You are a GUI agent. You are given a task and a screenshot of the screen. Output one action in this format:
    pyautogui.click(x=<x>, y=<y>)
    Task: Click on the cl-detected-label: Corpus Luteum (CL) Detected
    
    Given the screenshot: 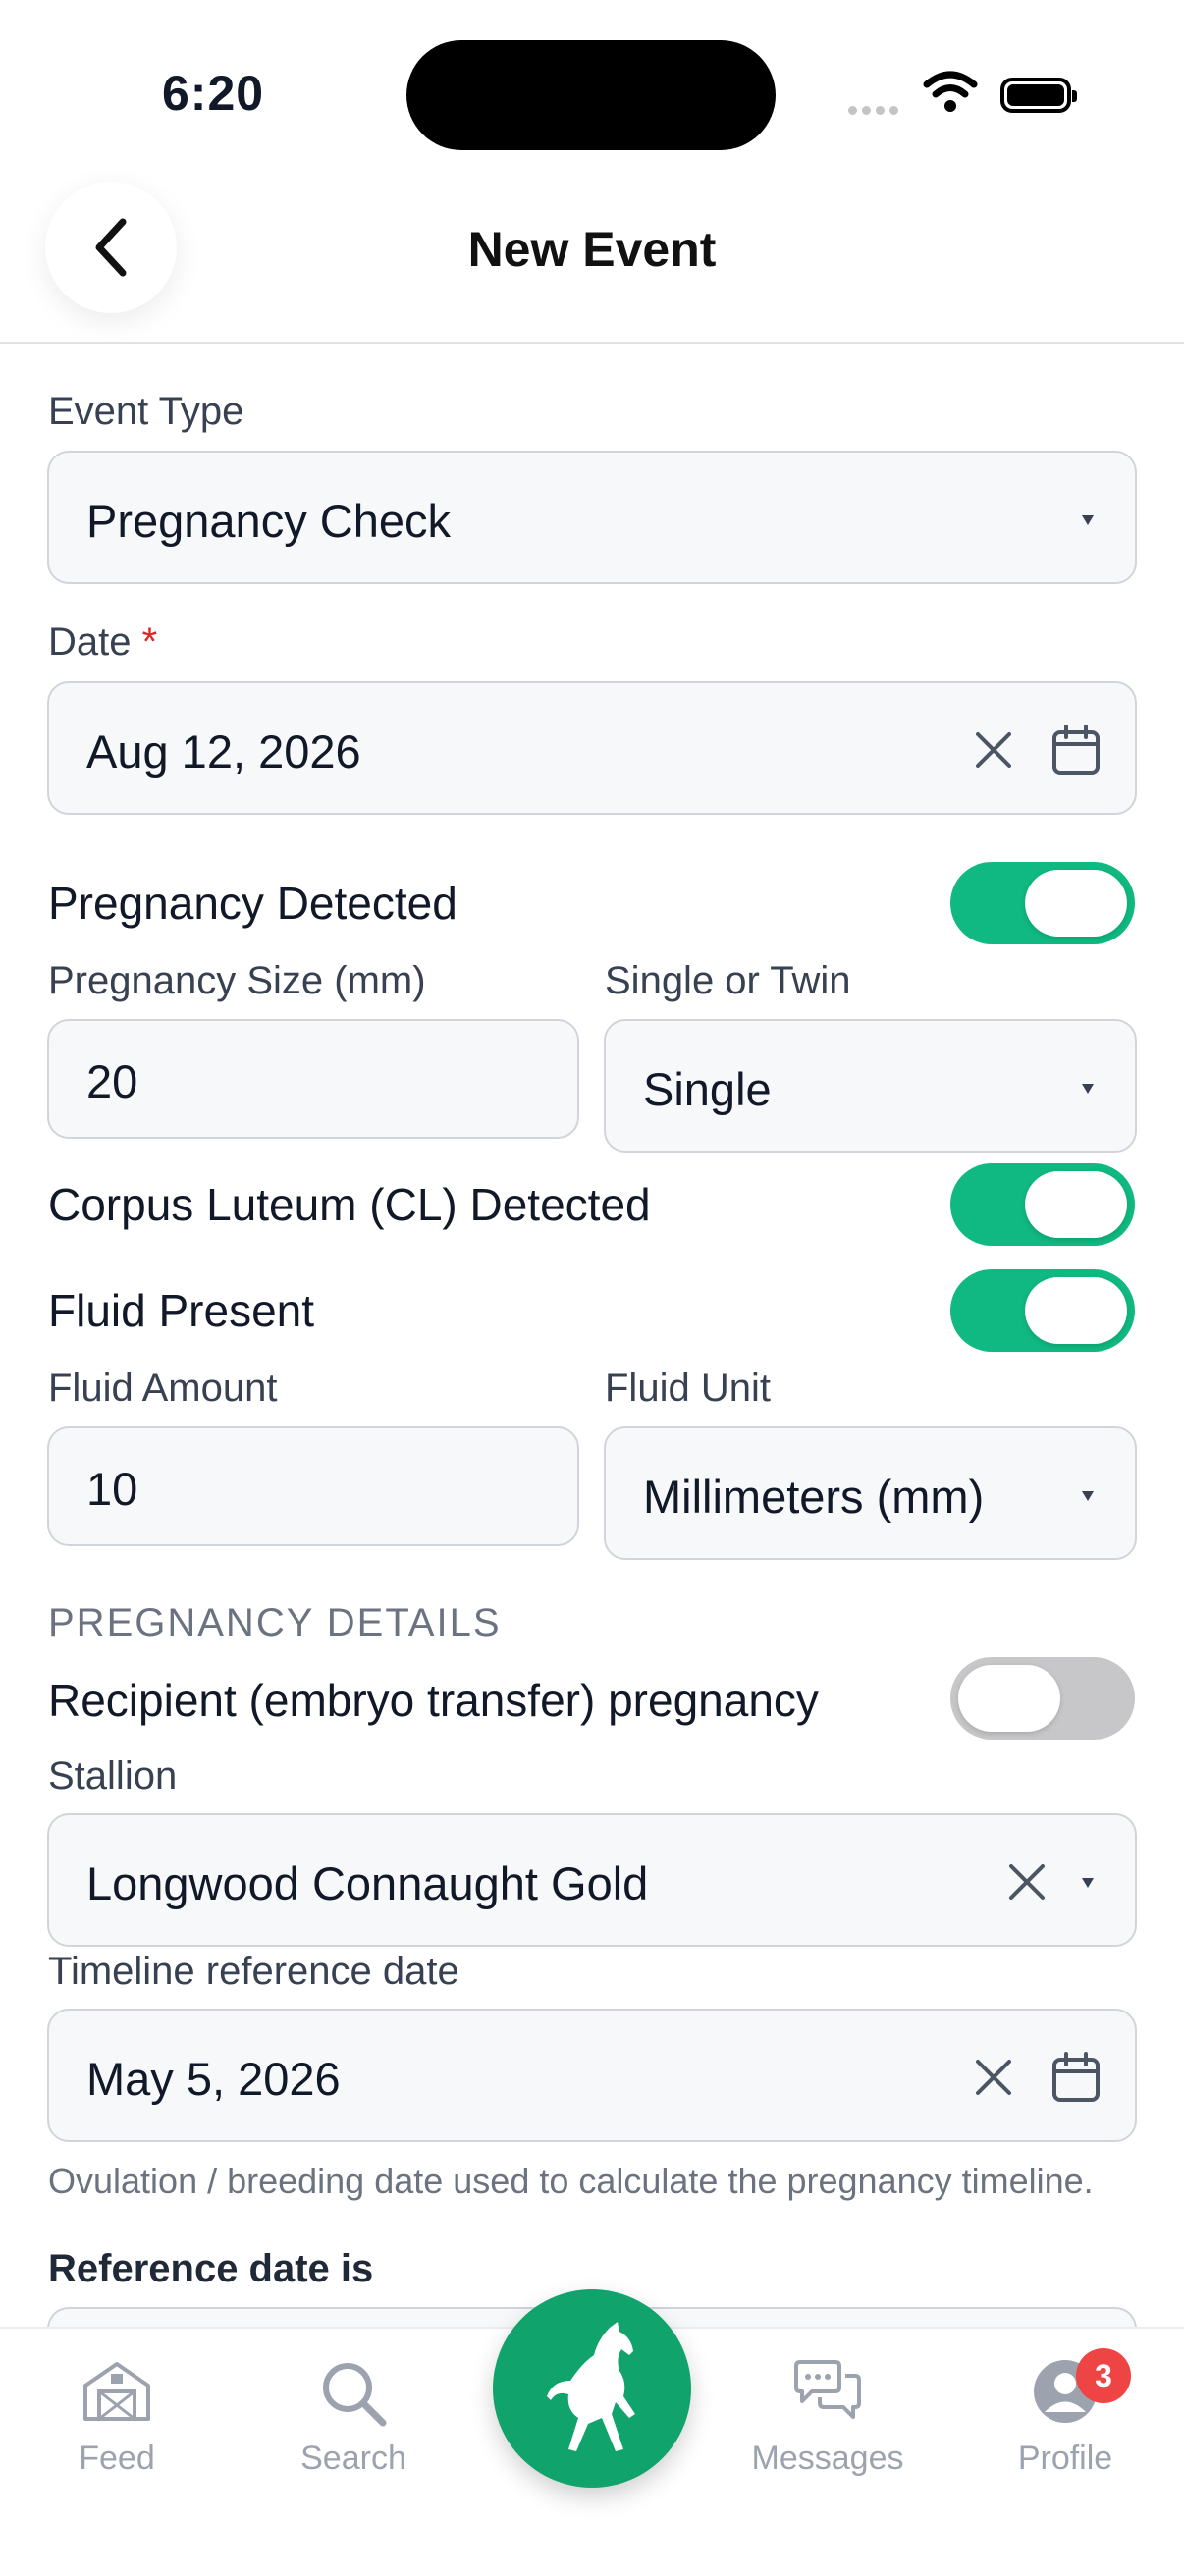 What is the action you would take?
    pyautogui.click(x=349, y=1204)
    